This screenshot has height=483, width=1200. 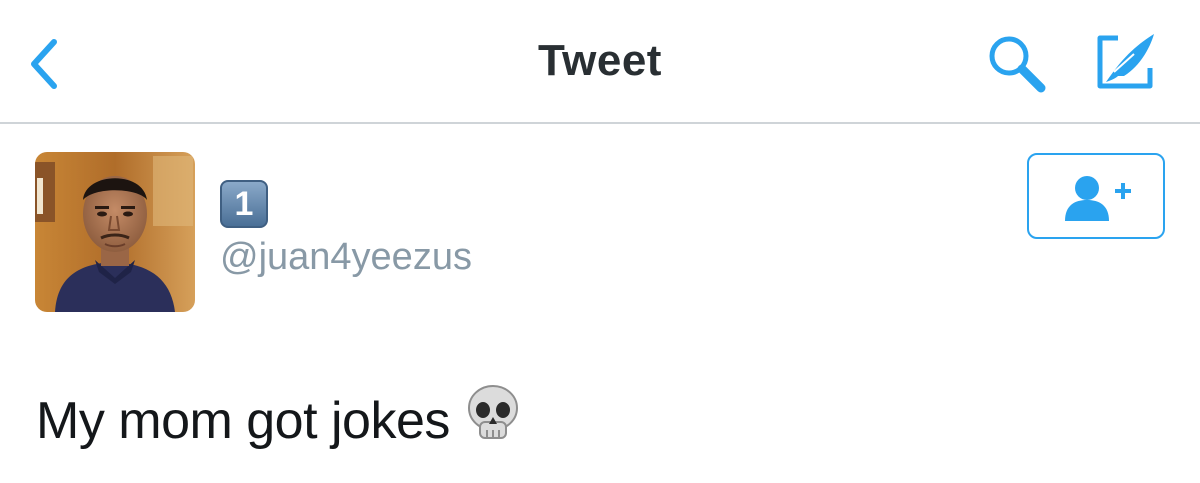 I want to click on display-name: 1, so click(x=244, y=204).